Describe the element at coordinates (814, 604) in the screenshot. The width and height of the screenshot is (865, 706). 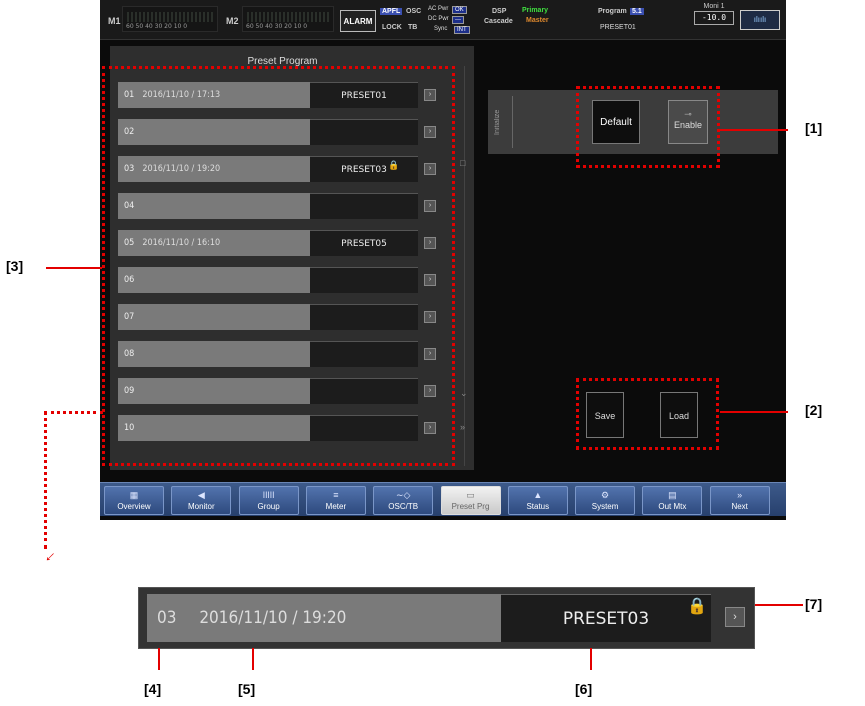
I see `callout-label-7: [7]` at that location.